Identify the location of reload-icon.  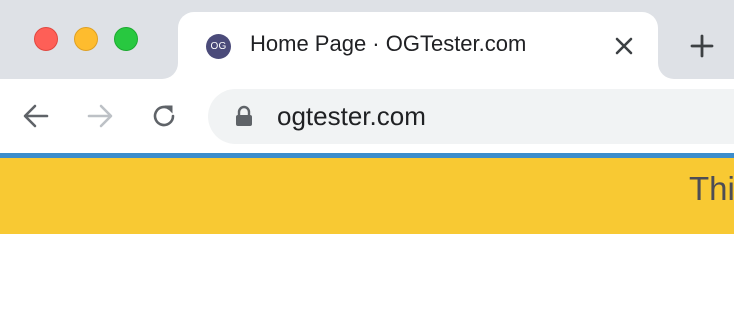
(164, 116).